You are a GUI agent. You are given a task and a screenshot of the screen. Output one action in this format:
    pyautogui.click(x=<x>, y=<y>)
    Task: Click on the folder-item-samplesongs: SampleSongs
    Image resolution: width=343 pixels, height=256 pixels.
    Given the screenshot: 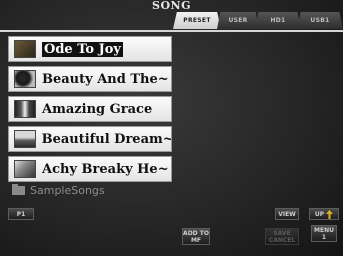 What is the action you would take?
    pyautogui.click(x=58, y=190)
    